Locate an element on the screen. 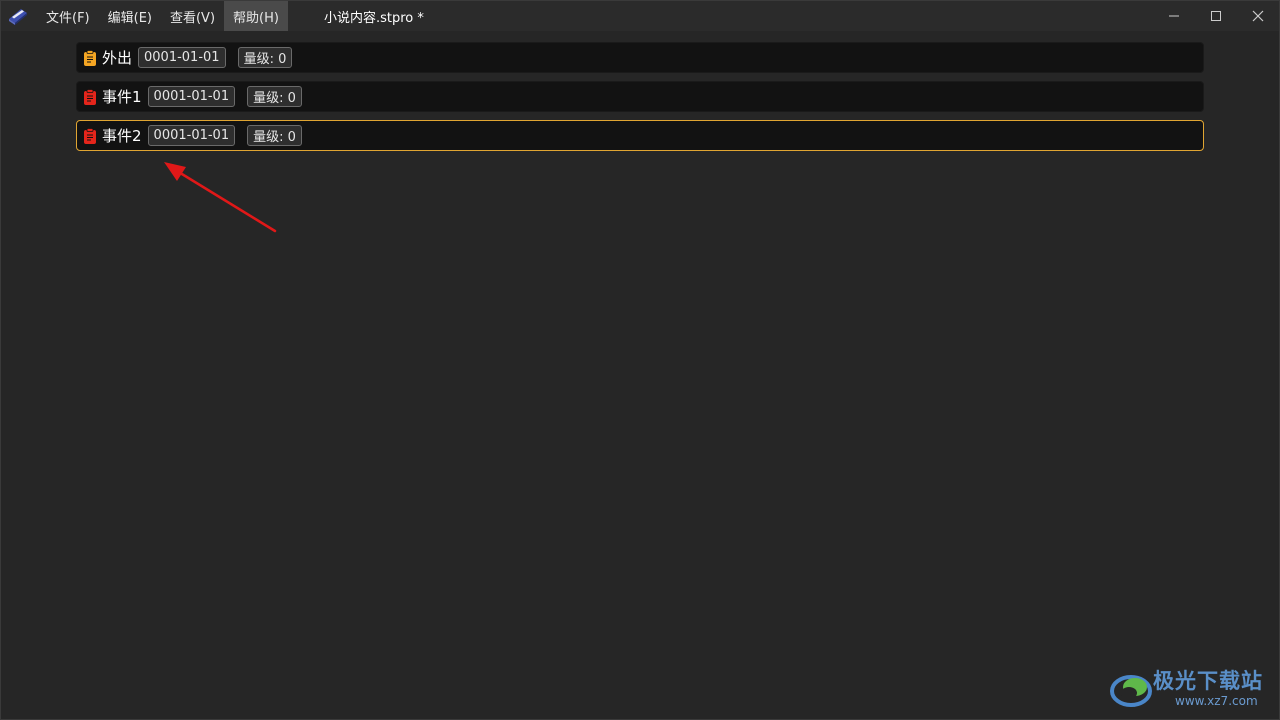  menu-view: 查看(V) is located at coordinates (192, 16).